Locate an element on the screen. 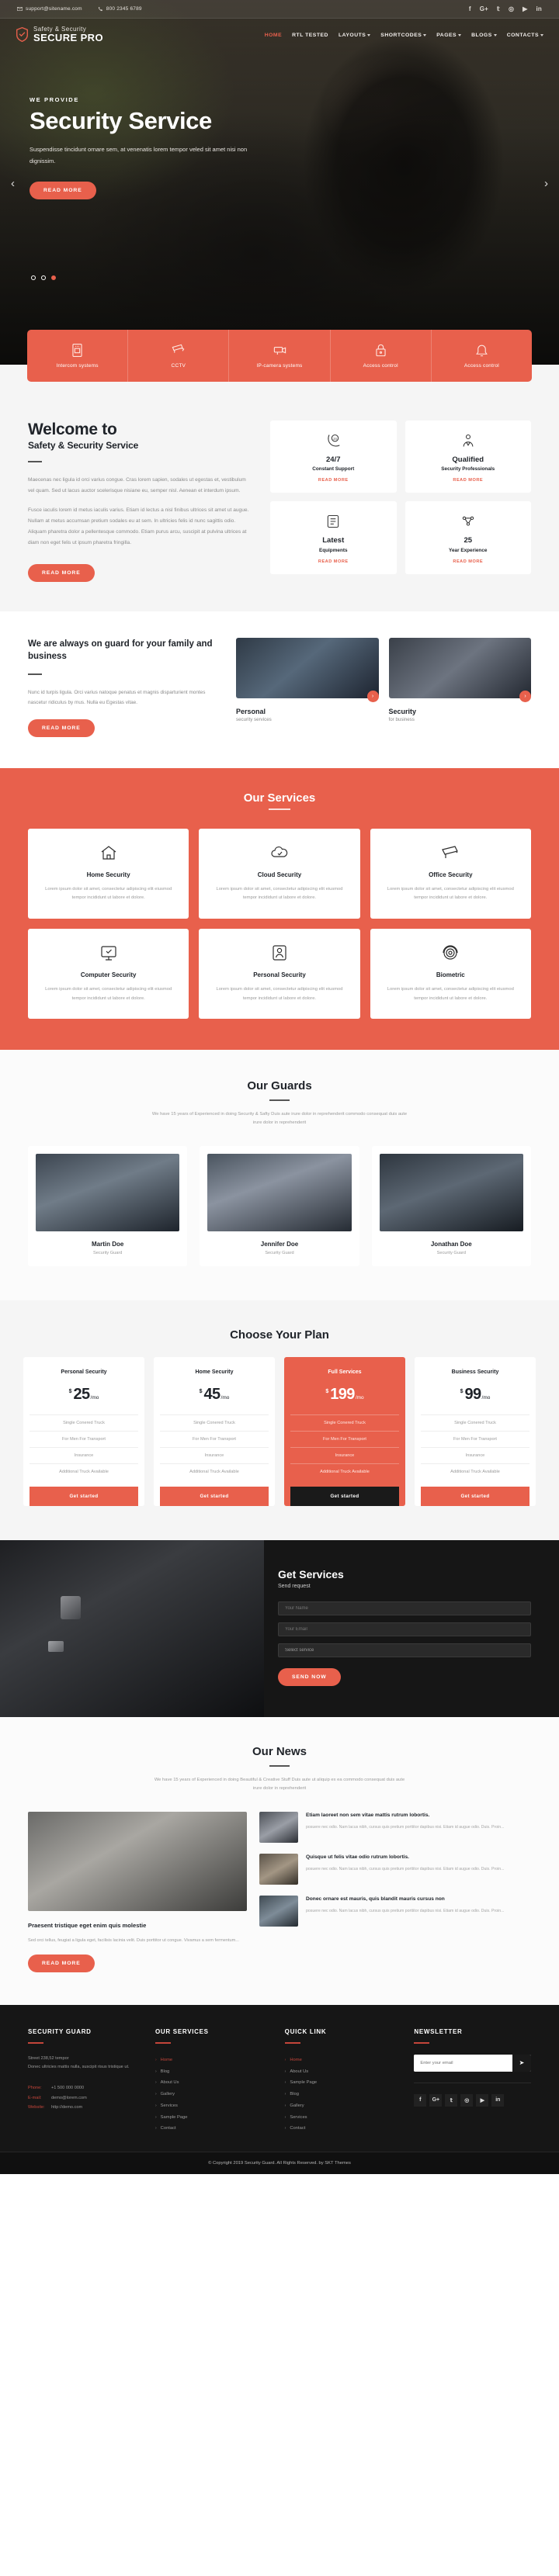  strip-item-alarm: Access control is located at coordinates (482, 356).